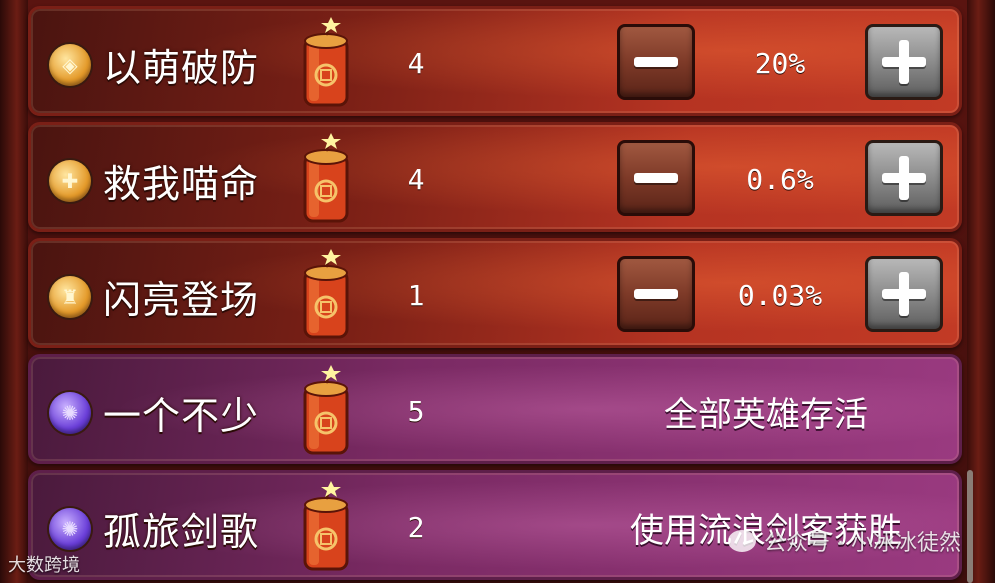  I want to click on bell-icon: ♜, so click(70, 297).